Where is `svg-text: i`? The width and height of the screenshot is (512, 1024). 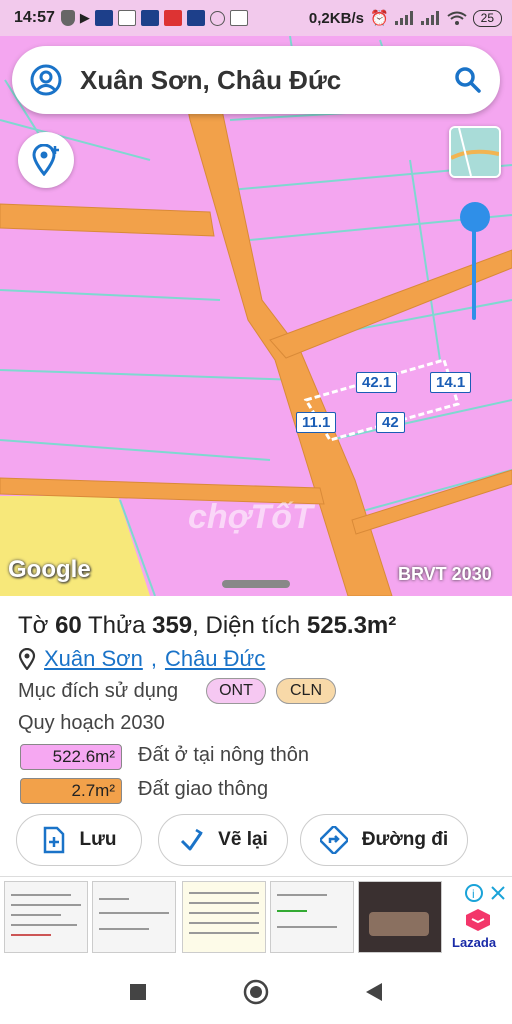 svg-text: i is located at coordinates (473, 894).